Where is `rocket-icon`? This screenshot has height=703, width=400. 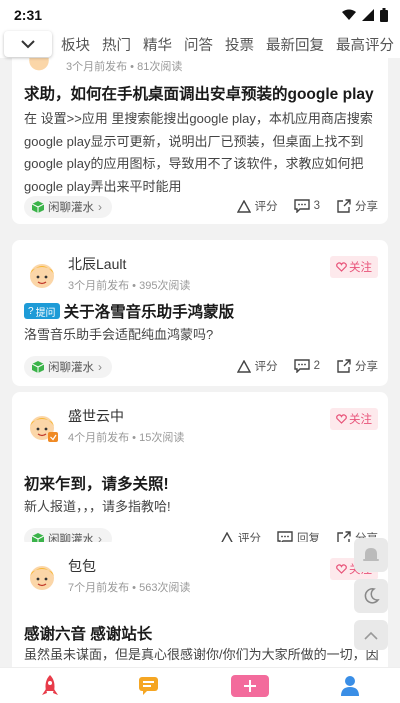 rocket-icon is located at coordinates (50, 684).